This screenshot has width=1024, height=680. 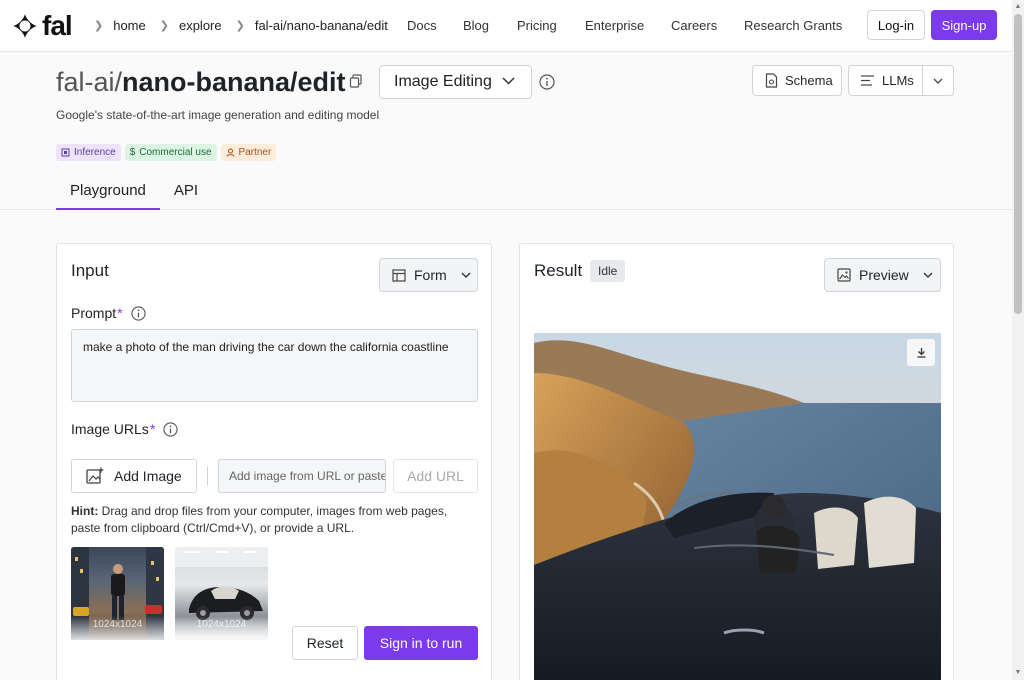 What do you see at coordinates (321, 25) in the screenshot?
I see `breadcrumb-model: fal-ai/nano-banana/edit` at bounding box center [321, 25].